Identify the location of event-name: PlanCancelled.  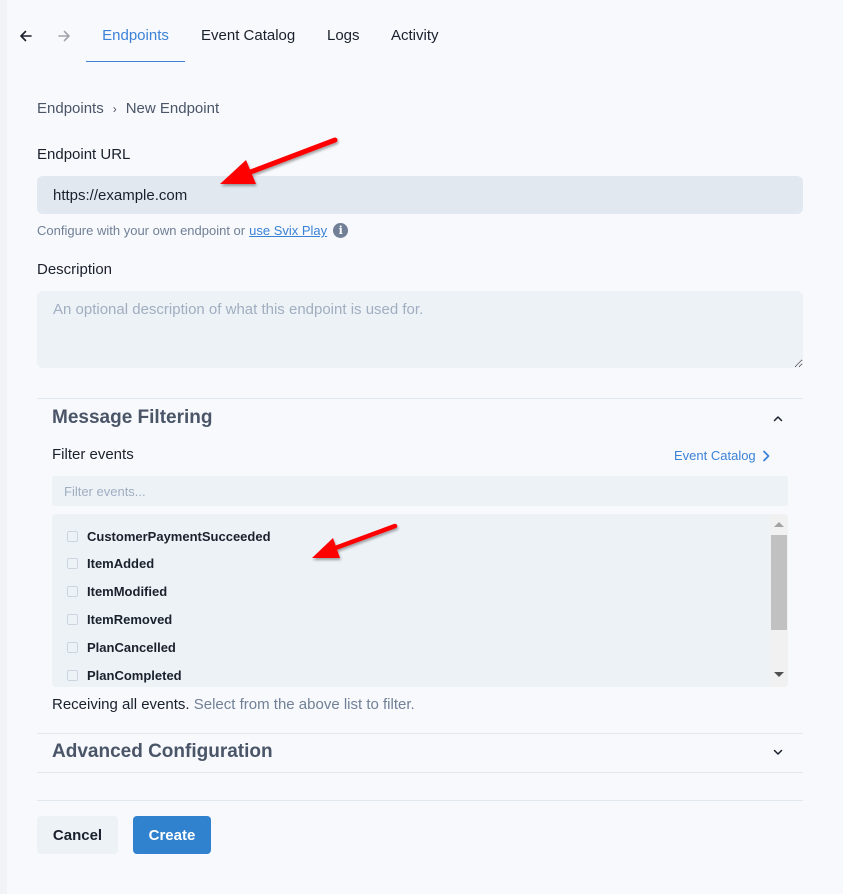
(131, 647).